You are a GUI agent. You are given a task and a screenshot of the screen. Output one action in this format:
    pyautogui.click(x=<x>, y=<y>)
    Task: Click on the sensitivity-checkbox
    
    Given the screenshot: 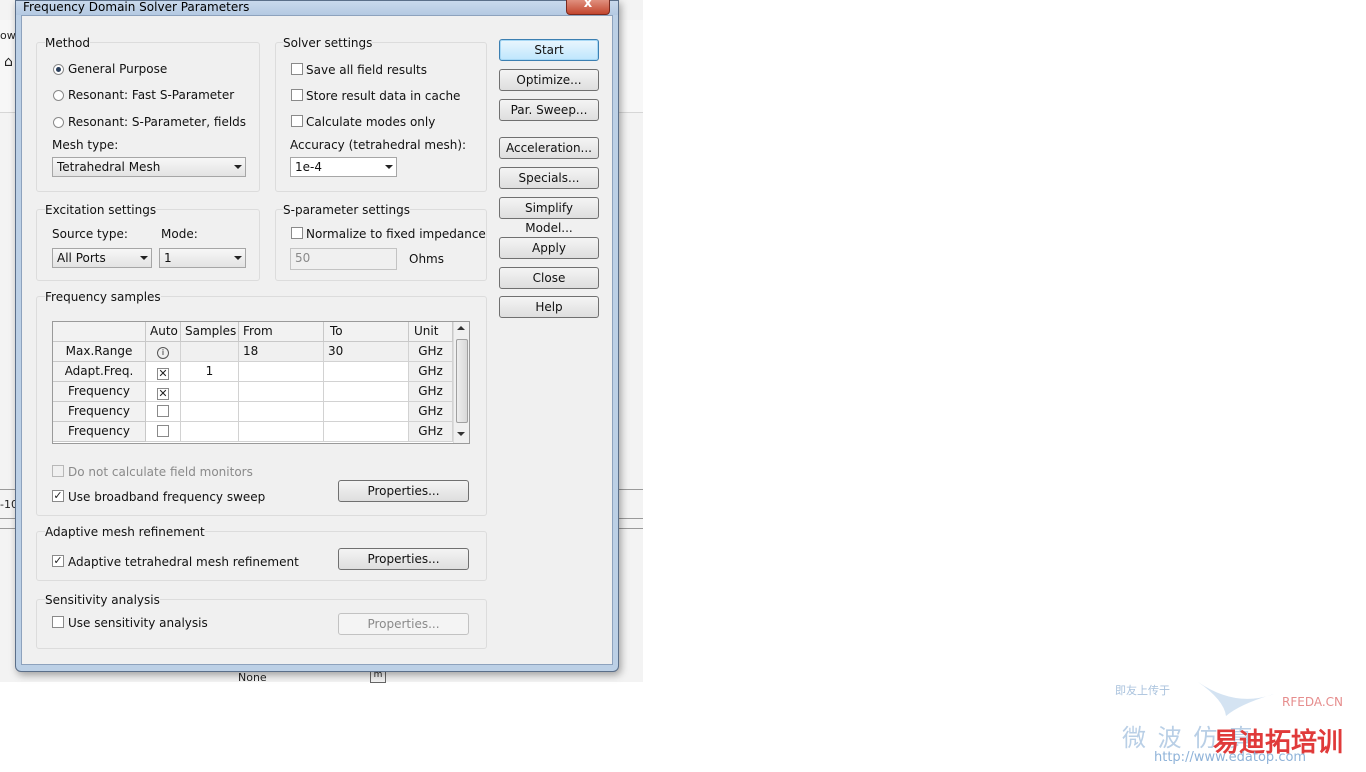 What is the action you would take?
    pyautogui.click(x=58, y=622)
    